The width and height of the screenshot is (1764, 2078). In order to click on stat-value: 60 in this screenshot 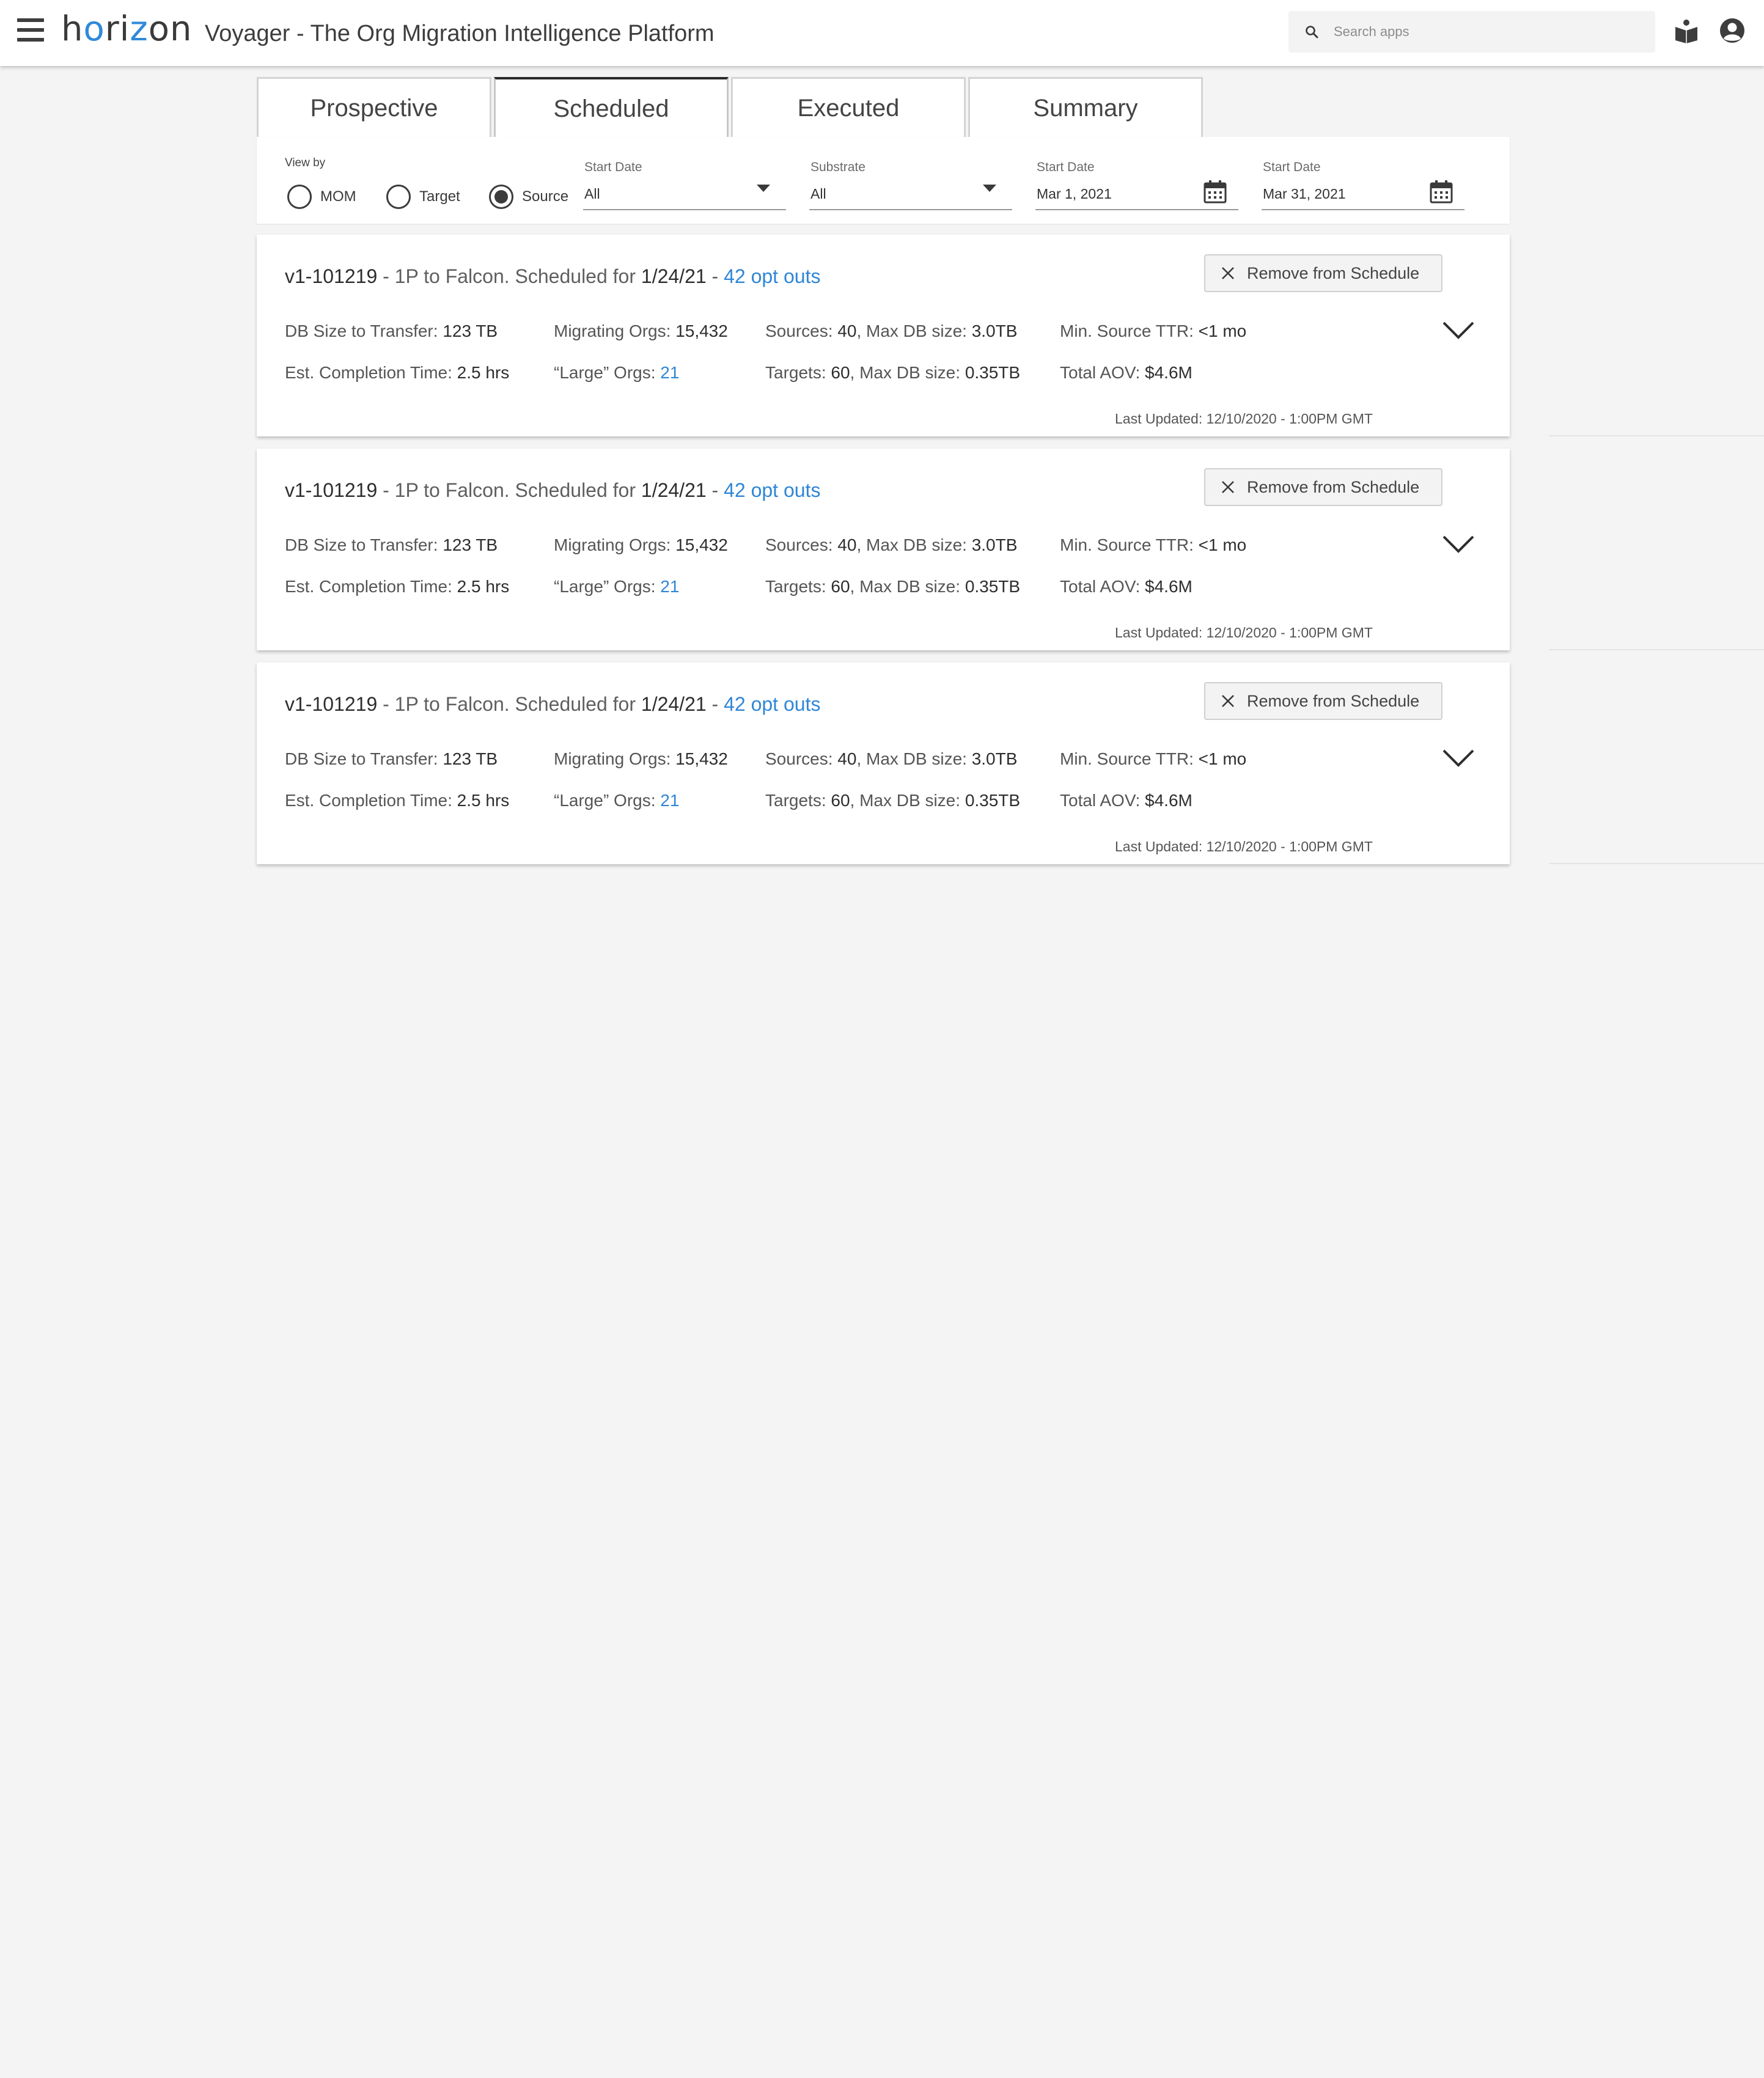, I will do `click(840, 586)`.